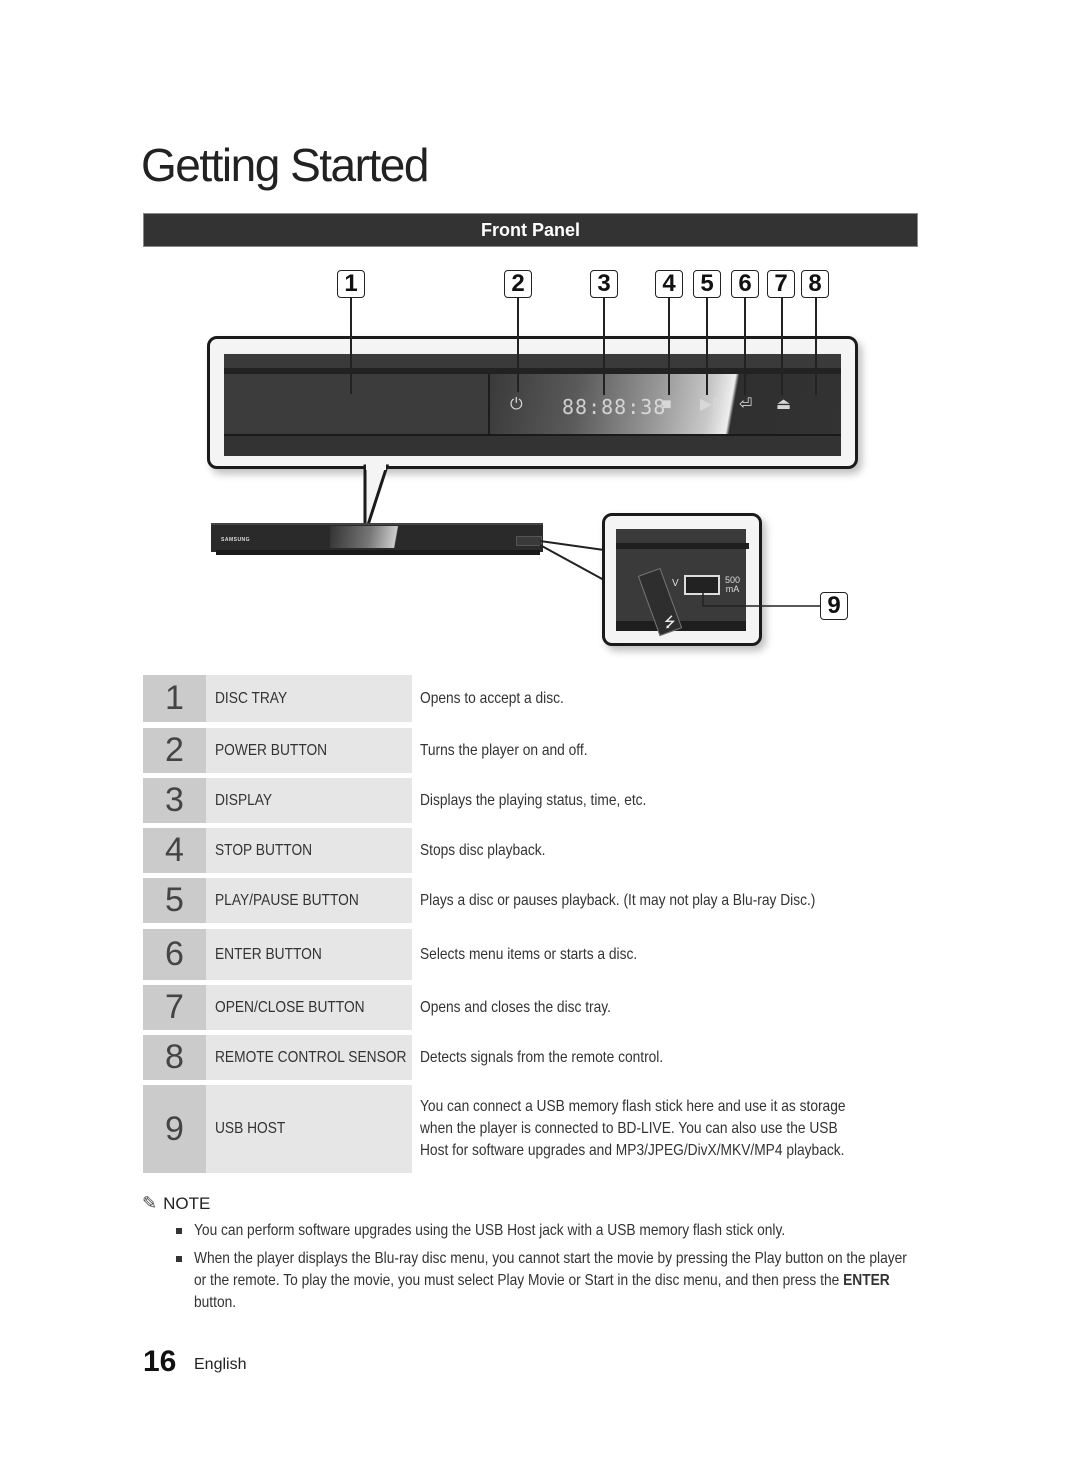 This screenshot has width=1080, height=1477. Describe the element at coordinates (516, 404) in the screenshot. I see `power-icon: ⏻` at that location.